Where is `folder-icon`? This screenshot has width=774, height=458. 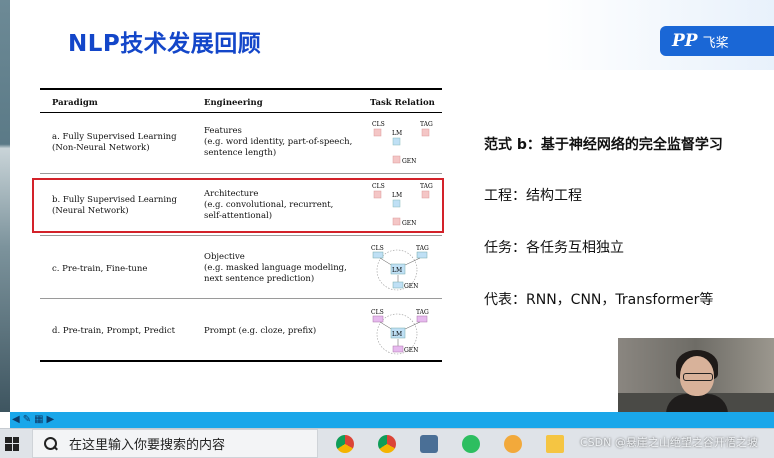
folder-icon is located at coordinates (555, 443).